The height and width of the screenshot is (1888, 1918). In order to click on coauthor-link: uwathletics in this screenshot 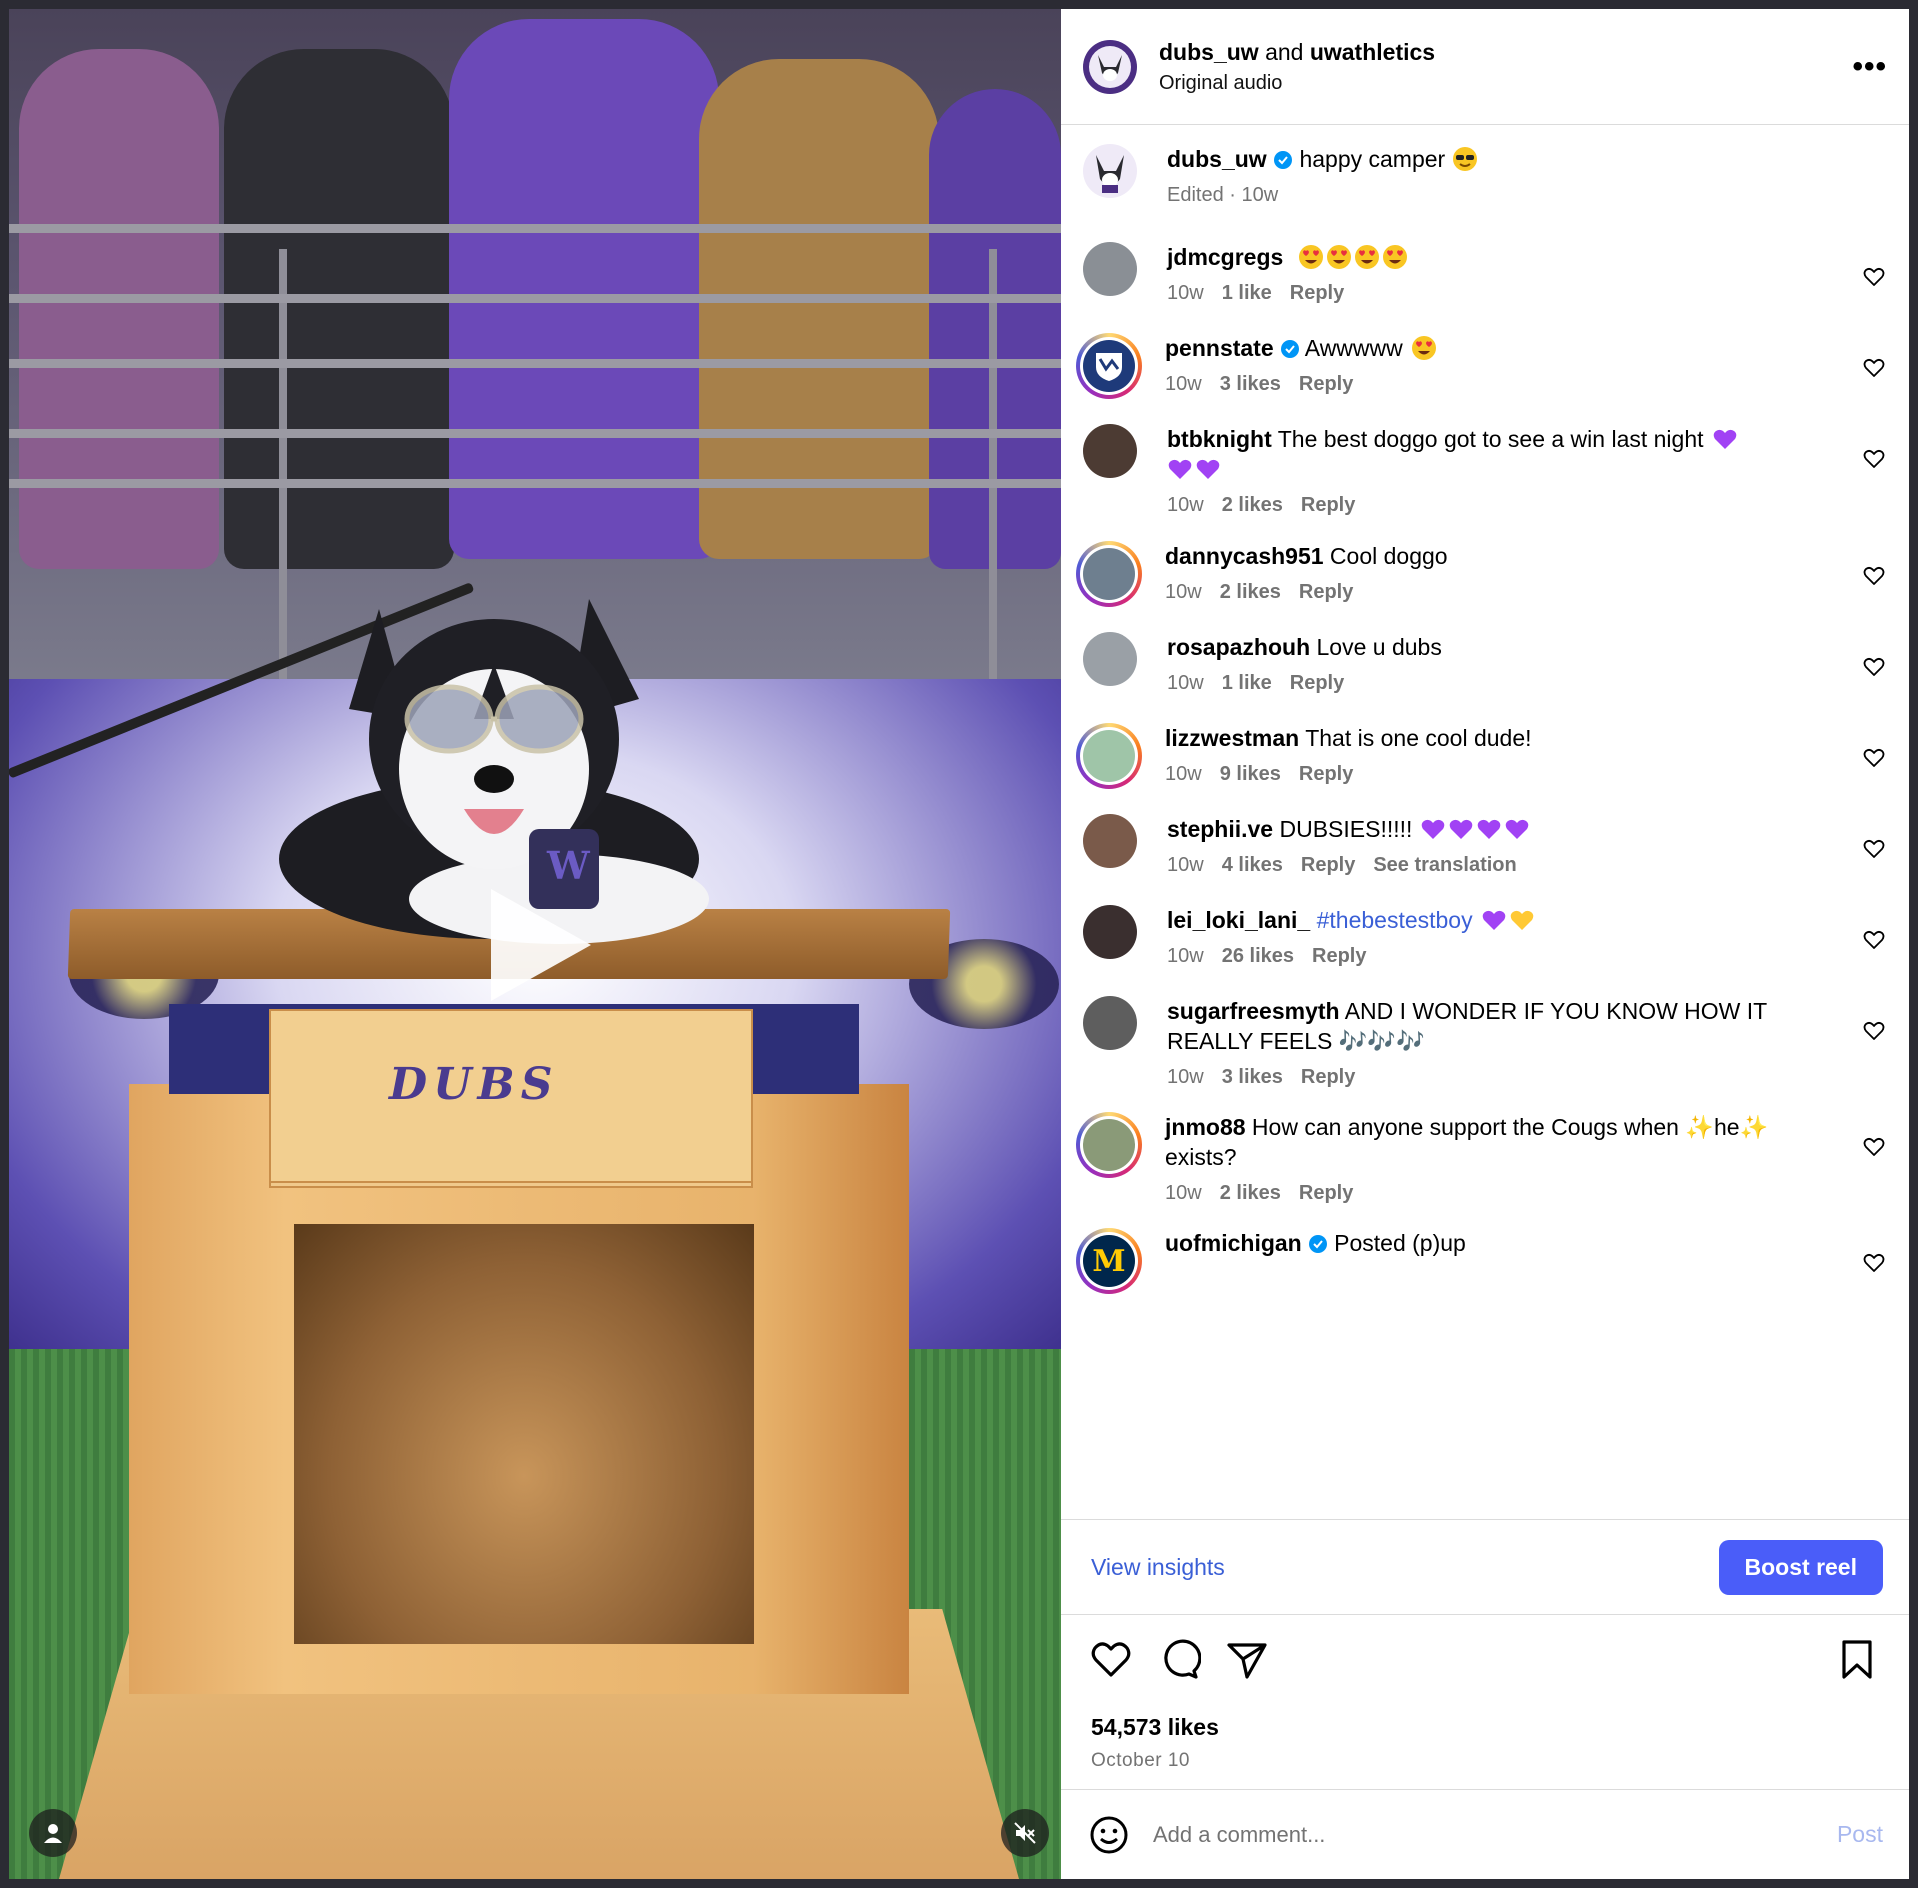, I will do `click(1372, 52)`.